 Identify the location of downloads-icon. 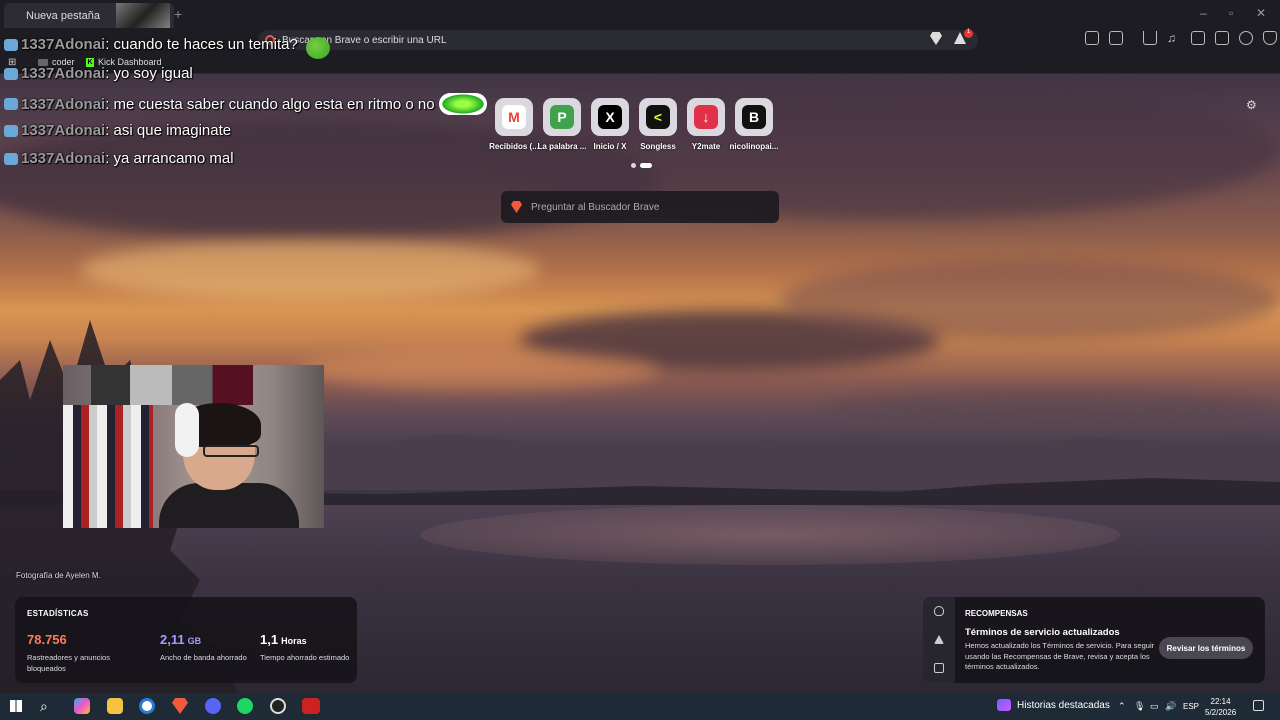
(1150, 38).